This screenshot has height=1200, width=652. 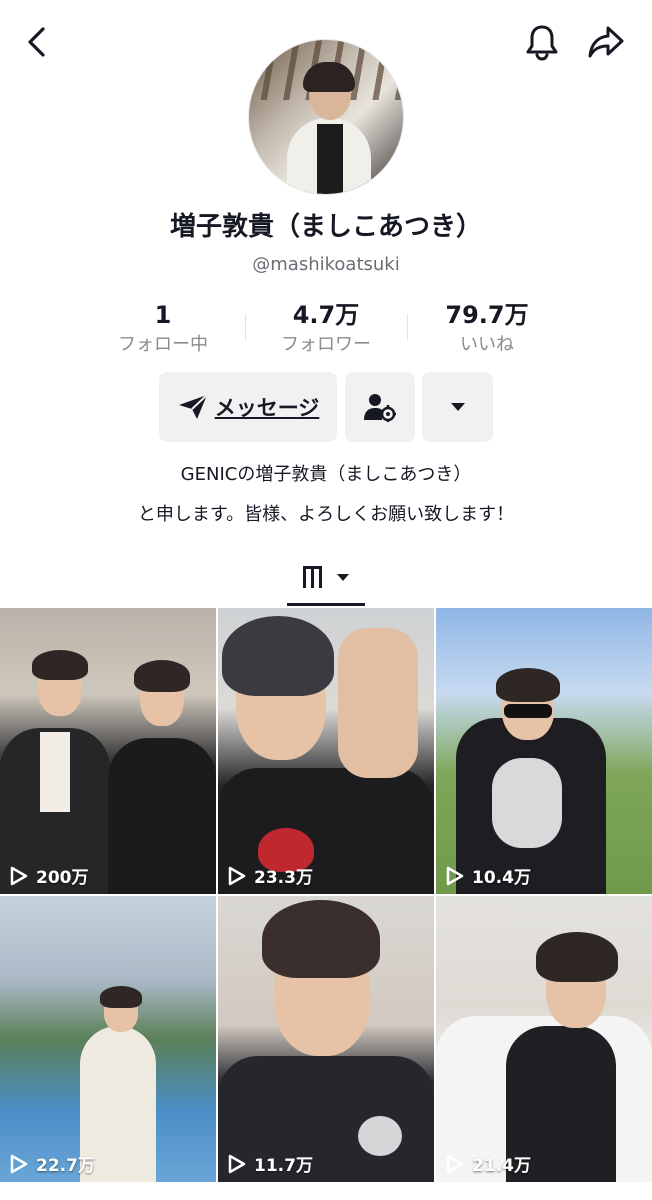 What do you see at coordinates (312, 577) in the screenshot?
I see `grid-icon` at bounding box center [312, 577].